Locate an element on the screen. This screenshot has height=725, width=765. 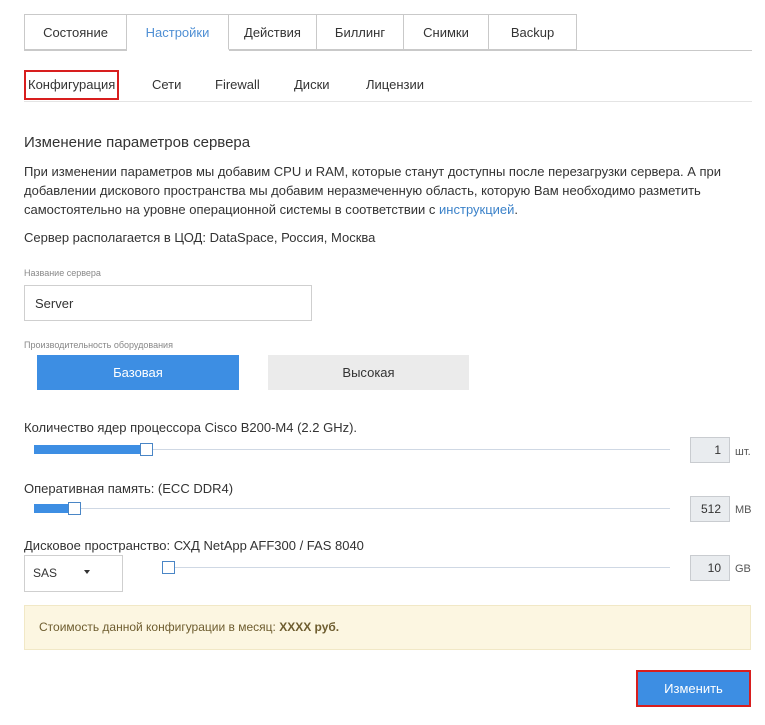
performance-basic-button: Базовая is located at coordinates (138, 372).